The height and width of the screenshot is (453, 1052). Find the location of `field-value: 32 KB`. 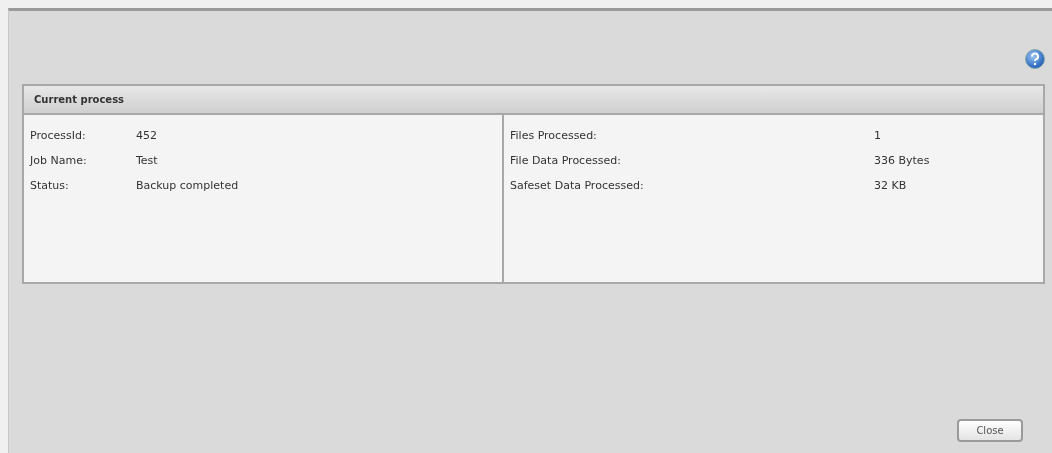

field-value: 32 KB is located at coordinates (891, 185).